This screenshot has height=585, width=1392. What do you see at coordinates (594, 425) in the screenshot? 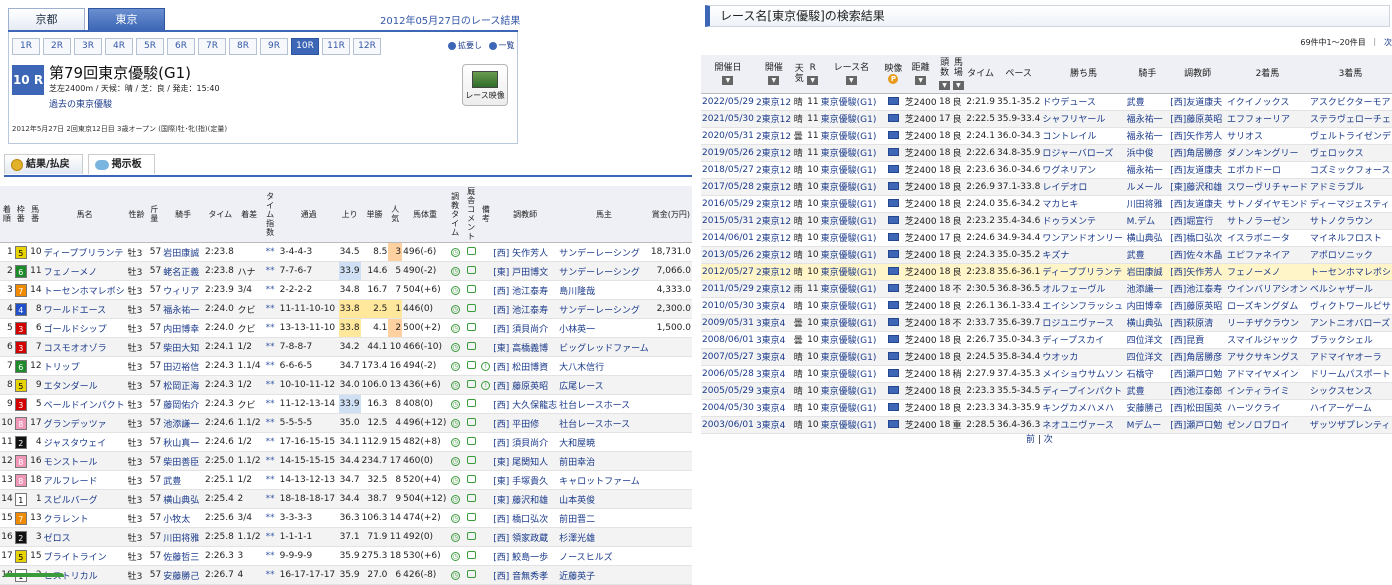
I see `owner-link: 社台レースホース` at bounding box center [594, 425].